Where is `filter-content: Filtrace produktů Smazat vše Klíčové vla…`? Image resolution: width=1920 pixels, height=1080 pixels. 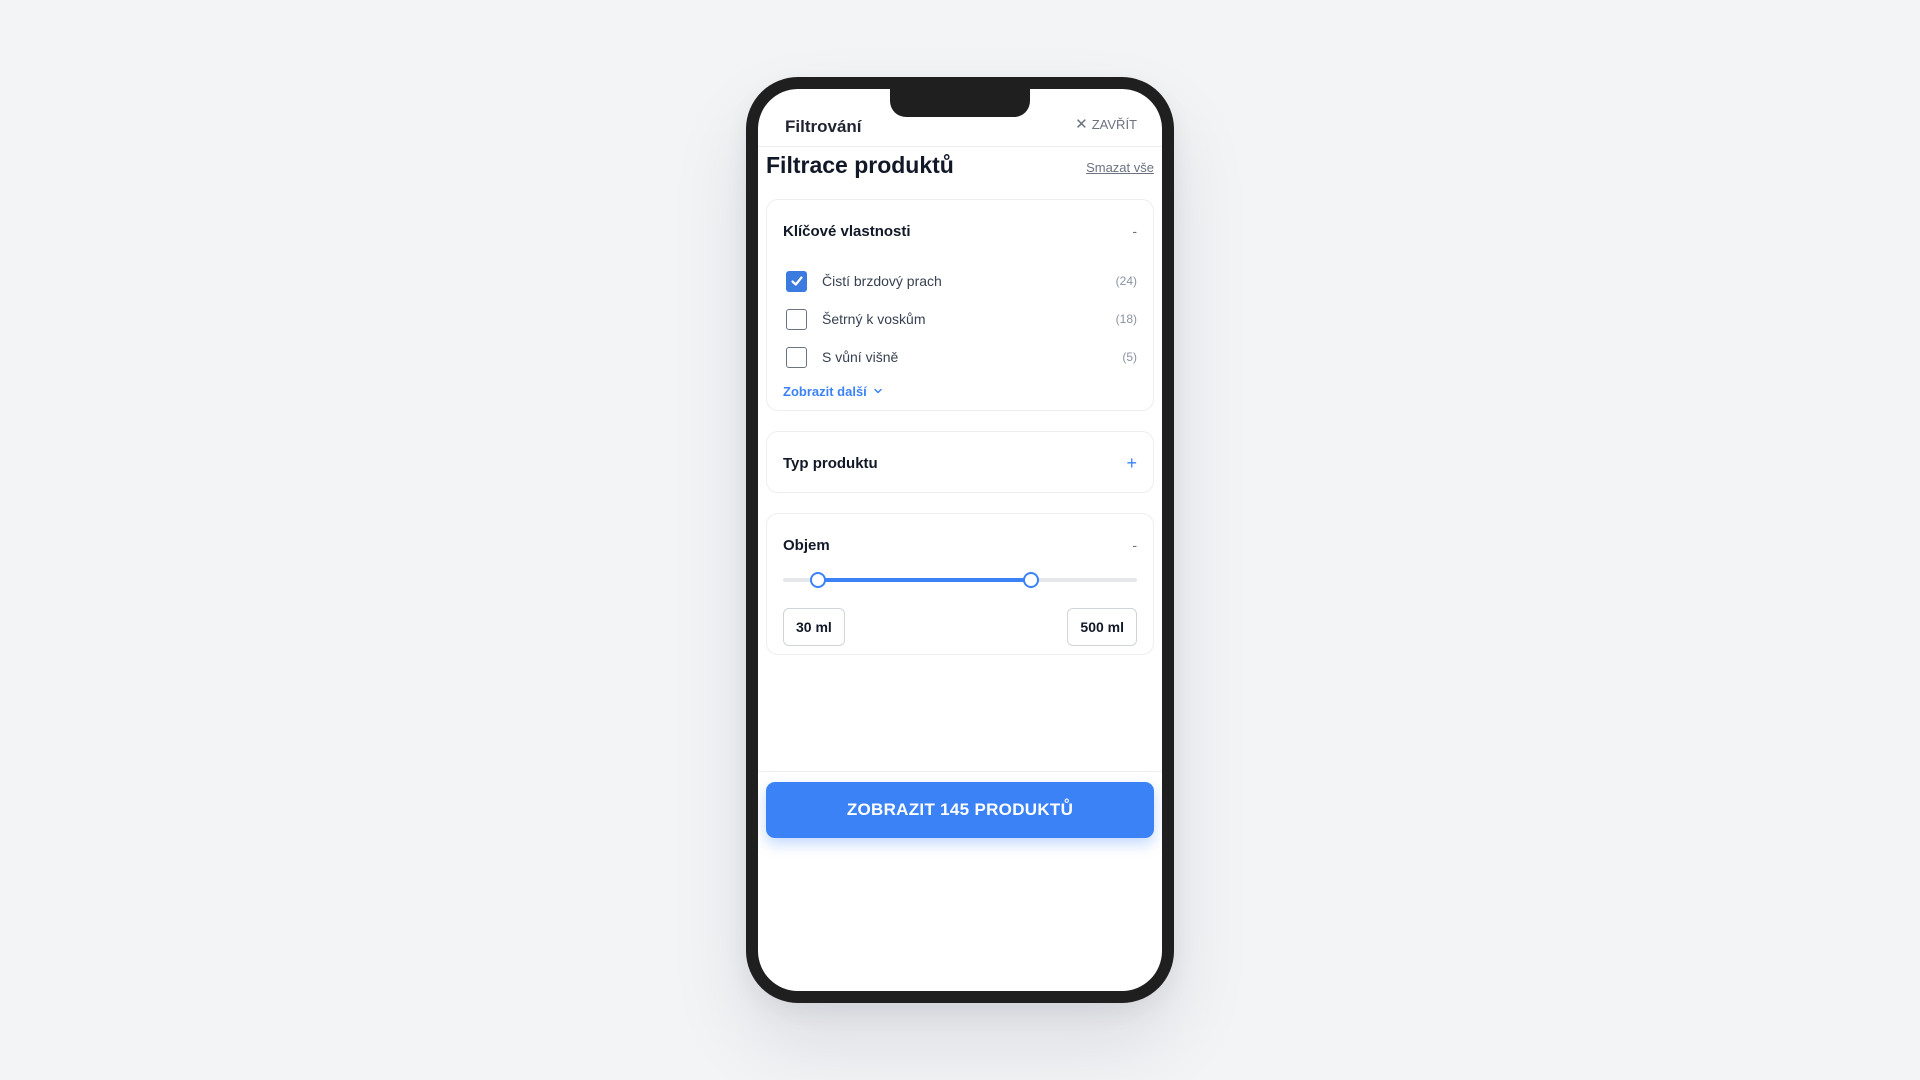 filter-content: Filtrace produktů Smazat vše Klíčové vla… is located at coordinates (960, 411).